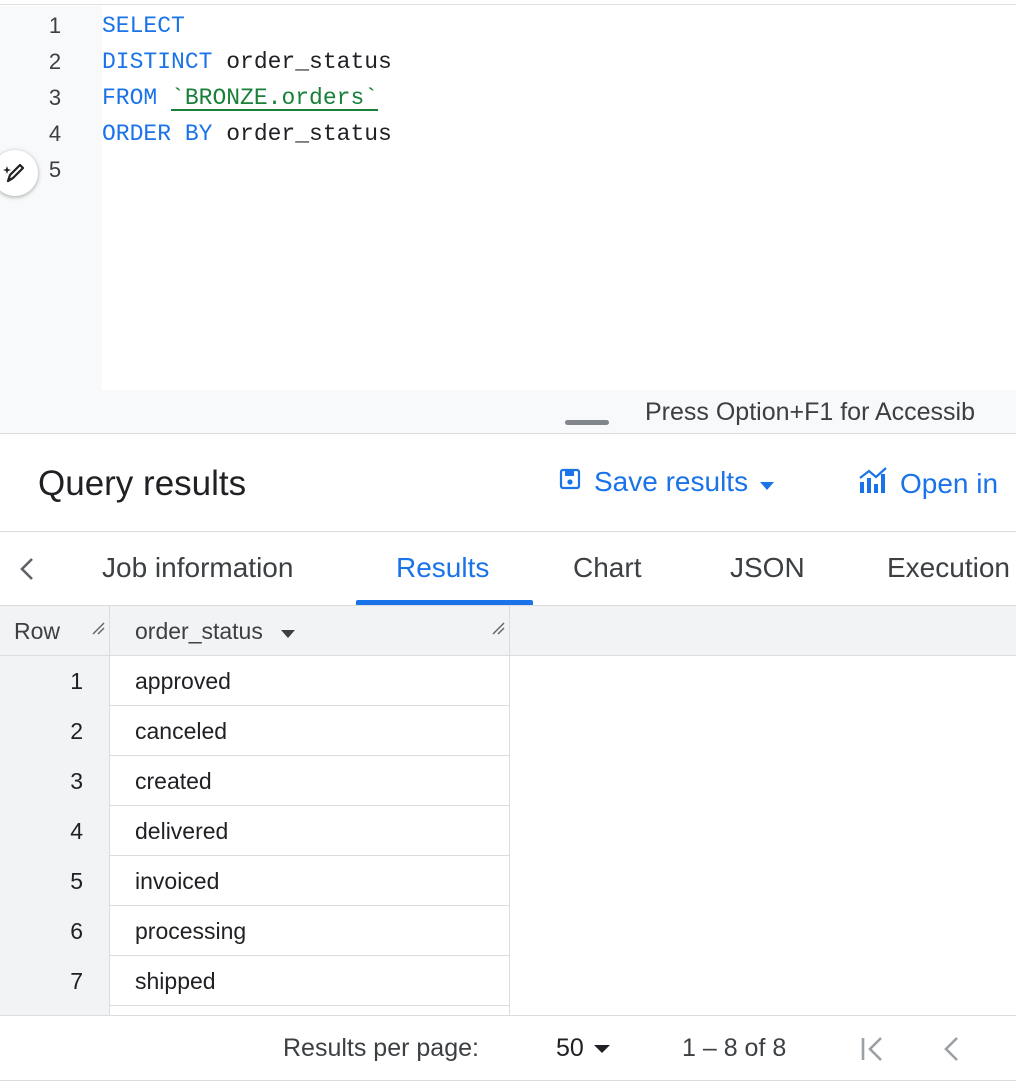  I want to click on sql-keyword: FROM, so click(130, 98).